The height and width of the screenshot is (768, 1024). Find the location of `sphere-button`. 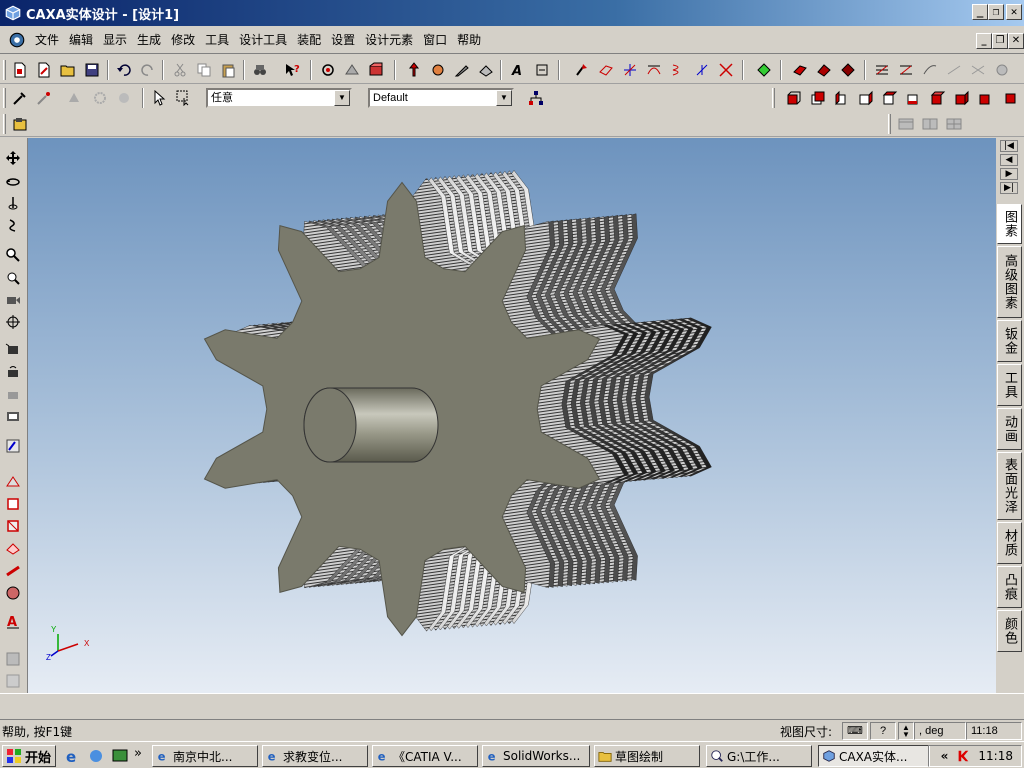

sphere-button is located at coordinates (13, 593).